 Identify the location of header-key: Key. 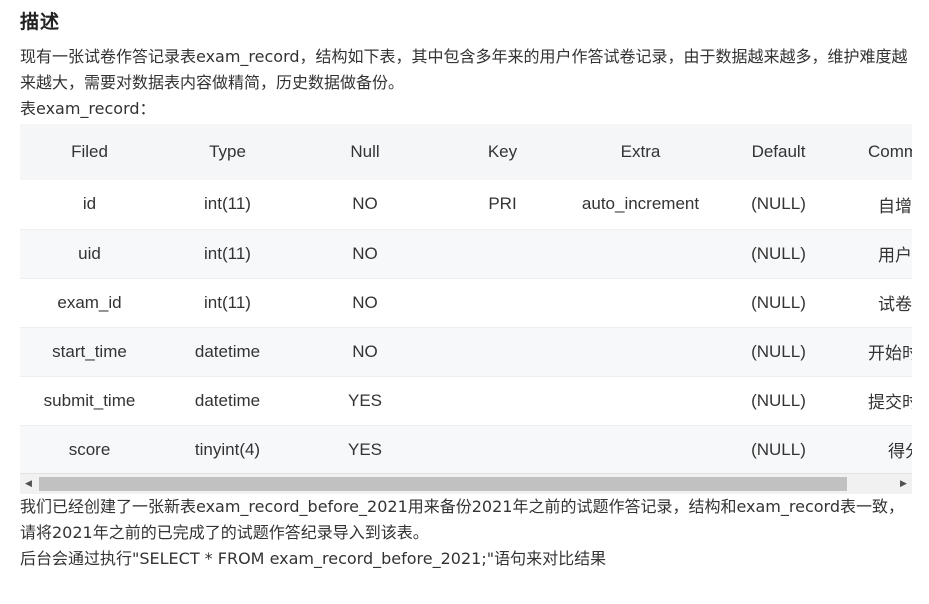
(502, 151).